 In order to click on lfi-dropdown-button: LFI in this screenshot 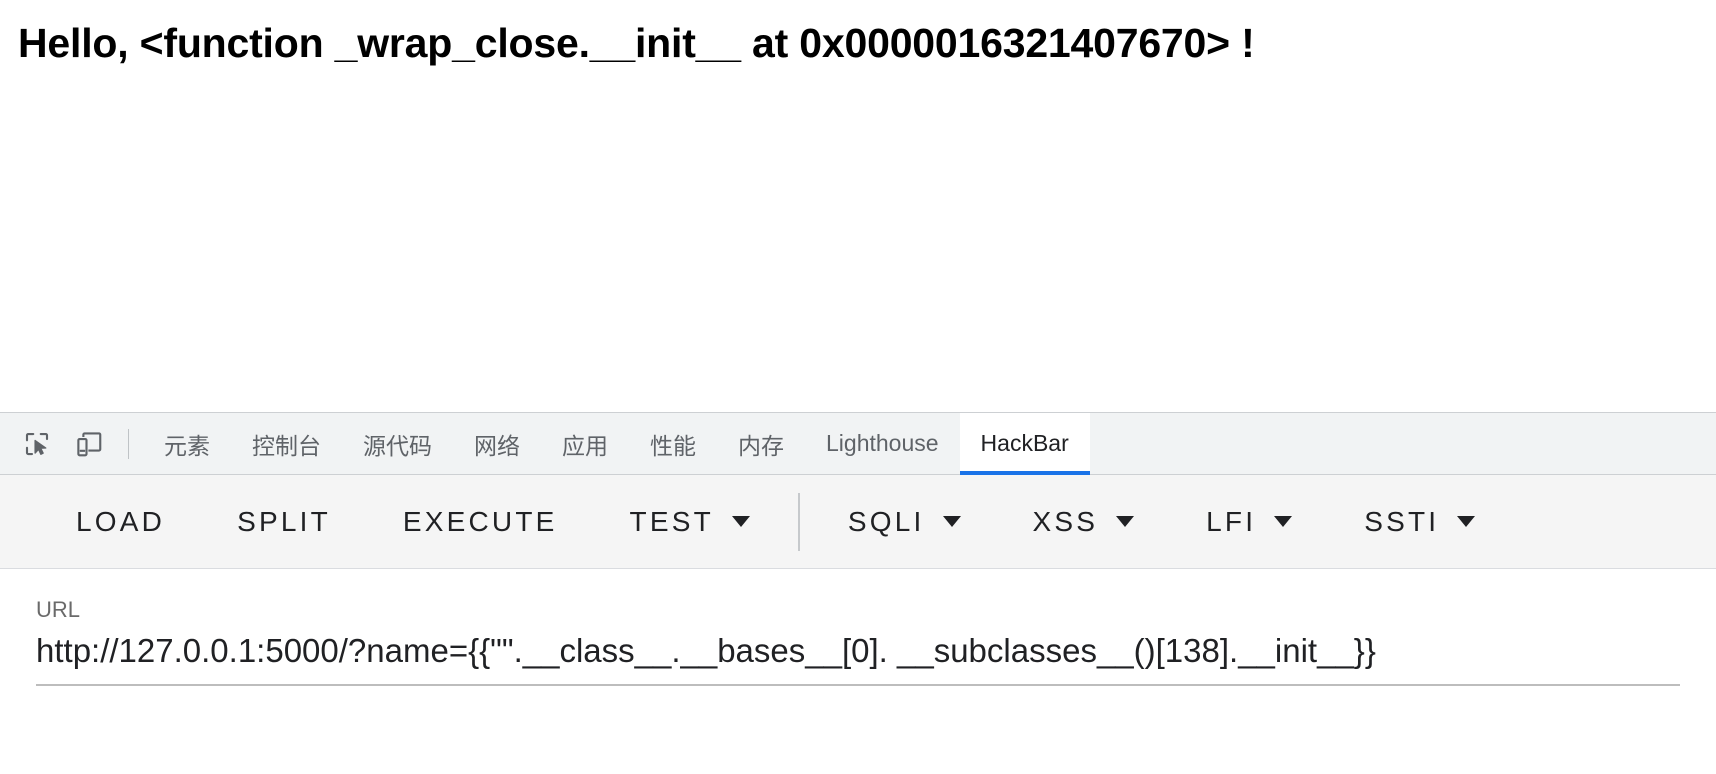, I will do `click(1249, 521)`.